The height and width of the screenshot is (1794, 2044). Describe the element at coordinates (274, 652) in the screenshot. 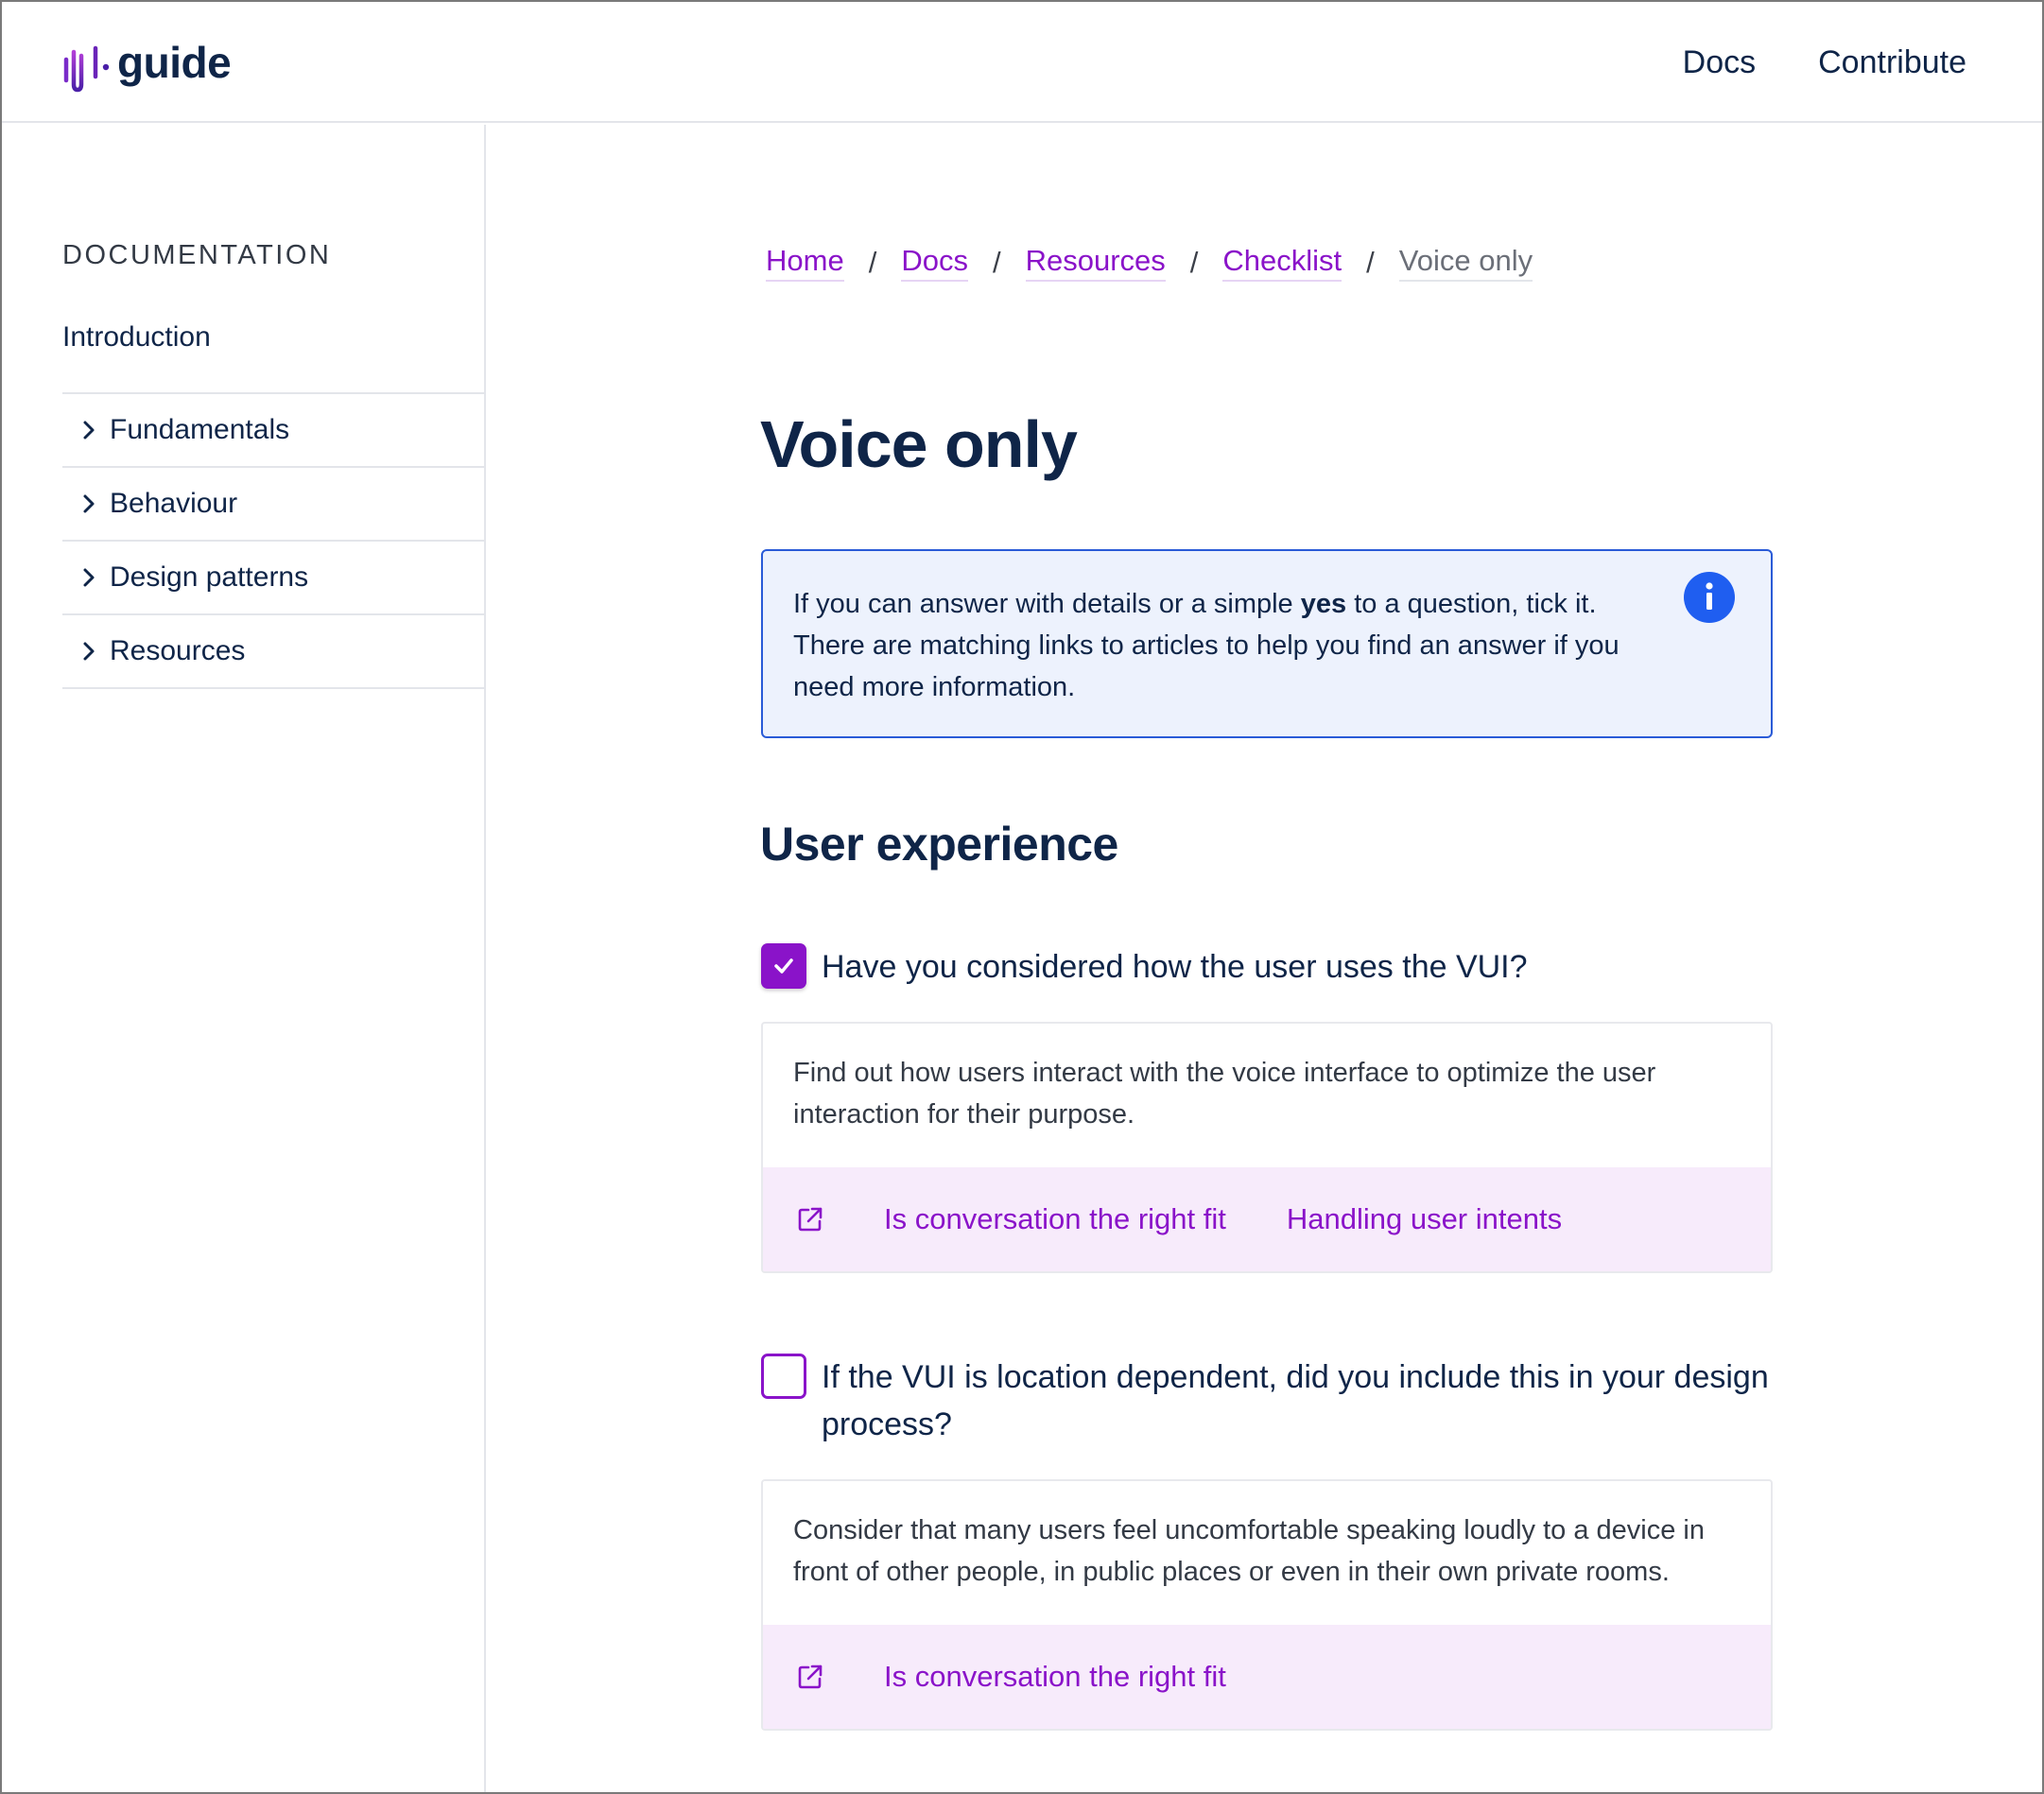

I see `sidebar-item-resources: Resources` at that location.